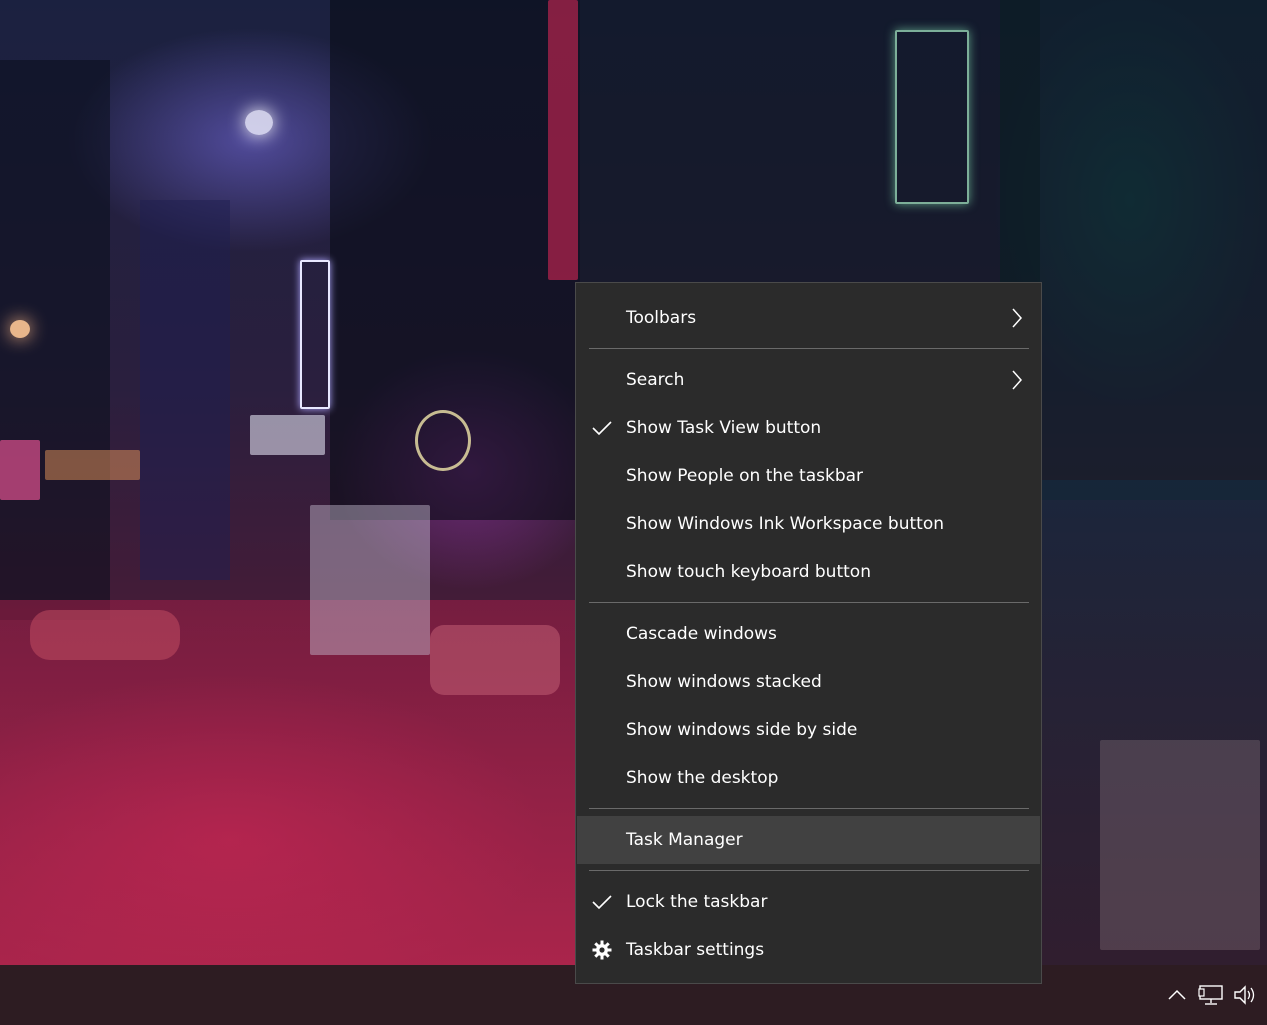  I want to click on menu-item-lock-taskbar: Lock the taskbar, so click(808, 902).